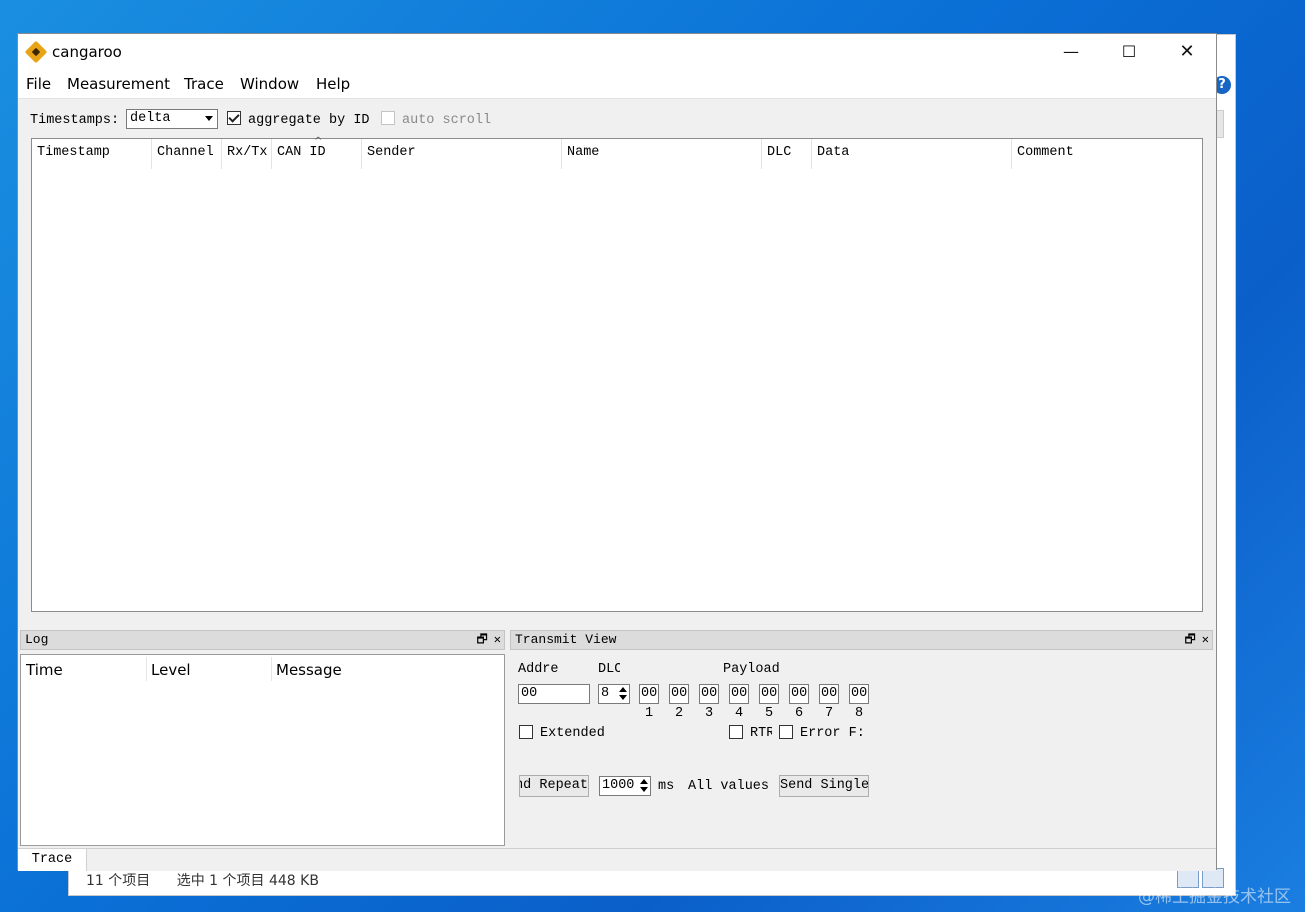 The width and height of the screenshot is (1305, 912). What do you see at coordinates (1107, 154) in the screenshot?
I see `col-comment: Comment` at bounding box center [1107, 154].